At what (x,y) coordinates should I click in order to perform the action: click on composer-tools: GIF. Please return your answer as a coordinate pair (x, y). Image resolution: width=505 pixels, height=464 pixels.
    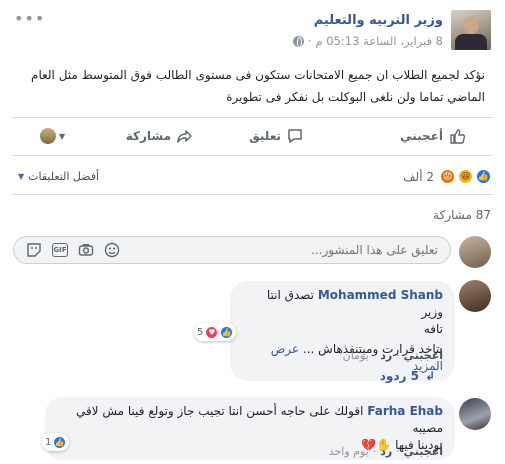
    Looking at the image, I should click on (73, 250).